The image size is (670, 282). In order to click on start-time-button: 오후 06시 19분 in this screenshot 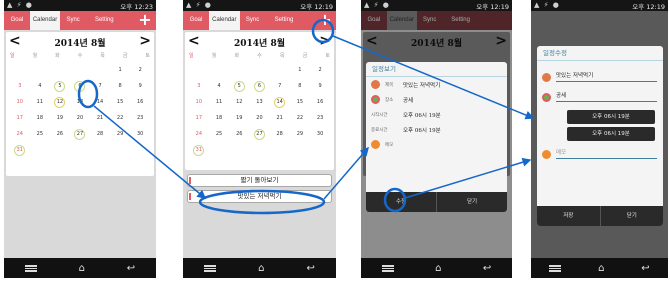, I will do `click(611, 117)`.